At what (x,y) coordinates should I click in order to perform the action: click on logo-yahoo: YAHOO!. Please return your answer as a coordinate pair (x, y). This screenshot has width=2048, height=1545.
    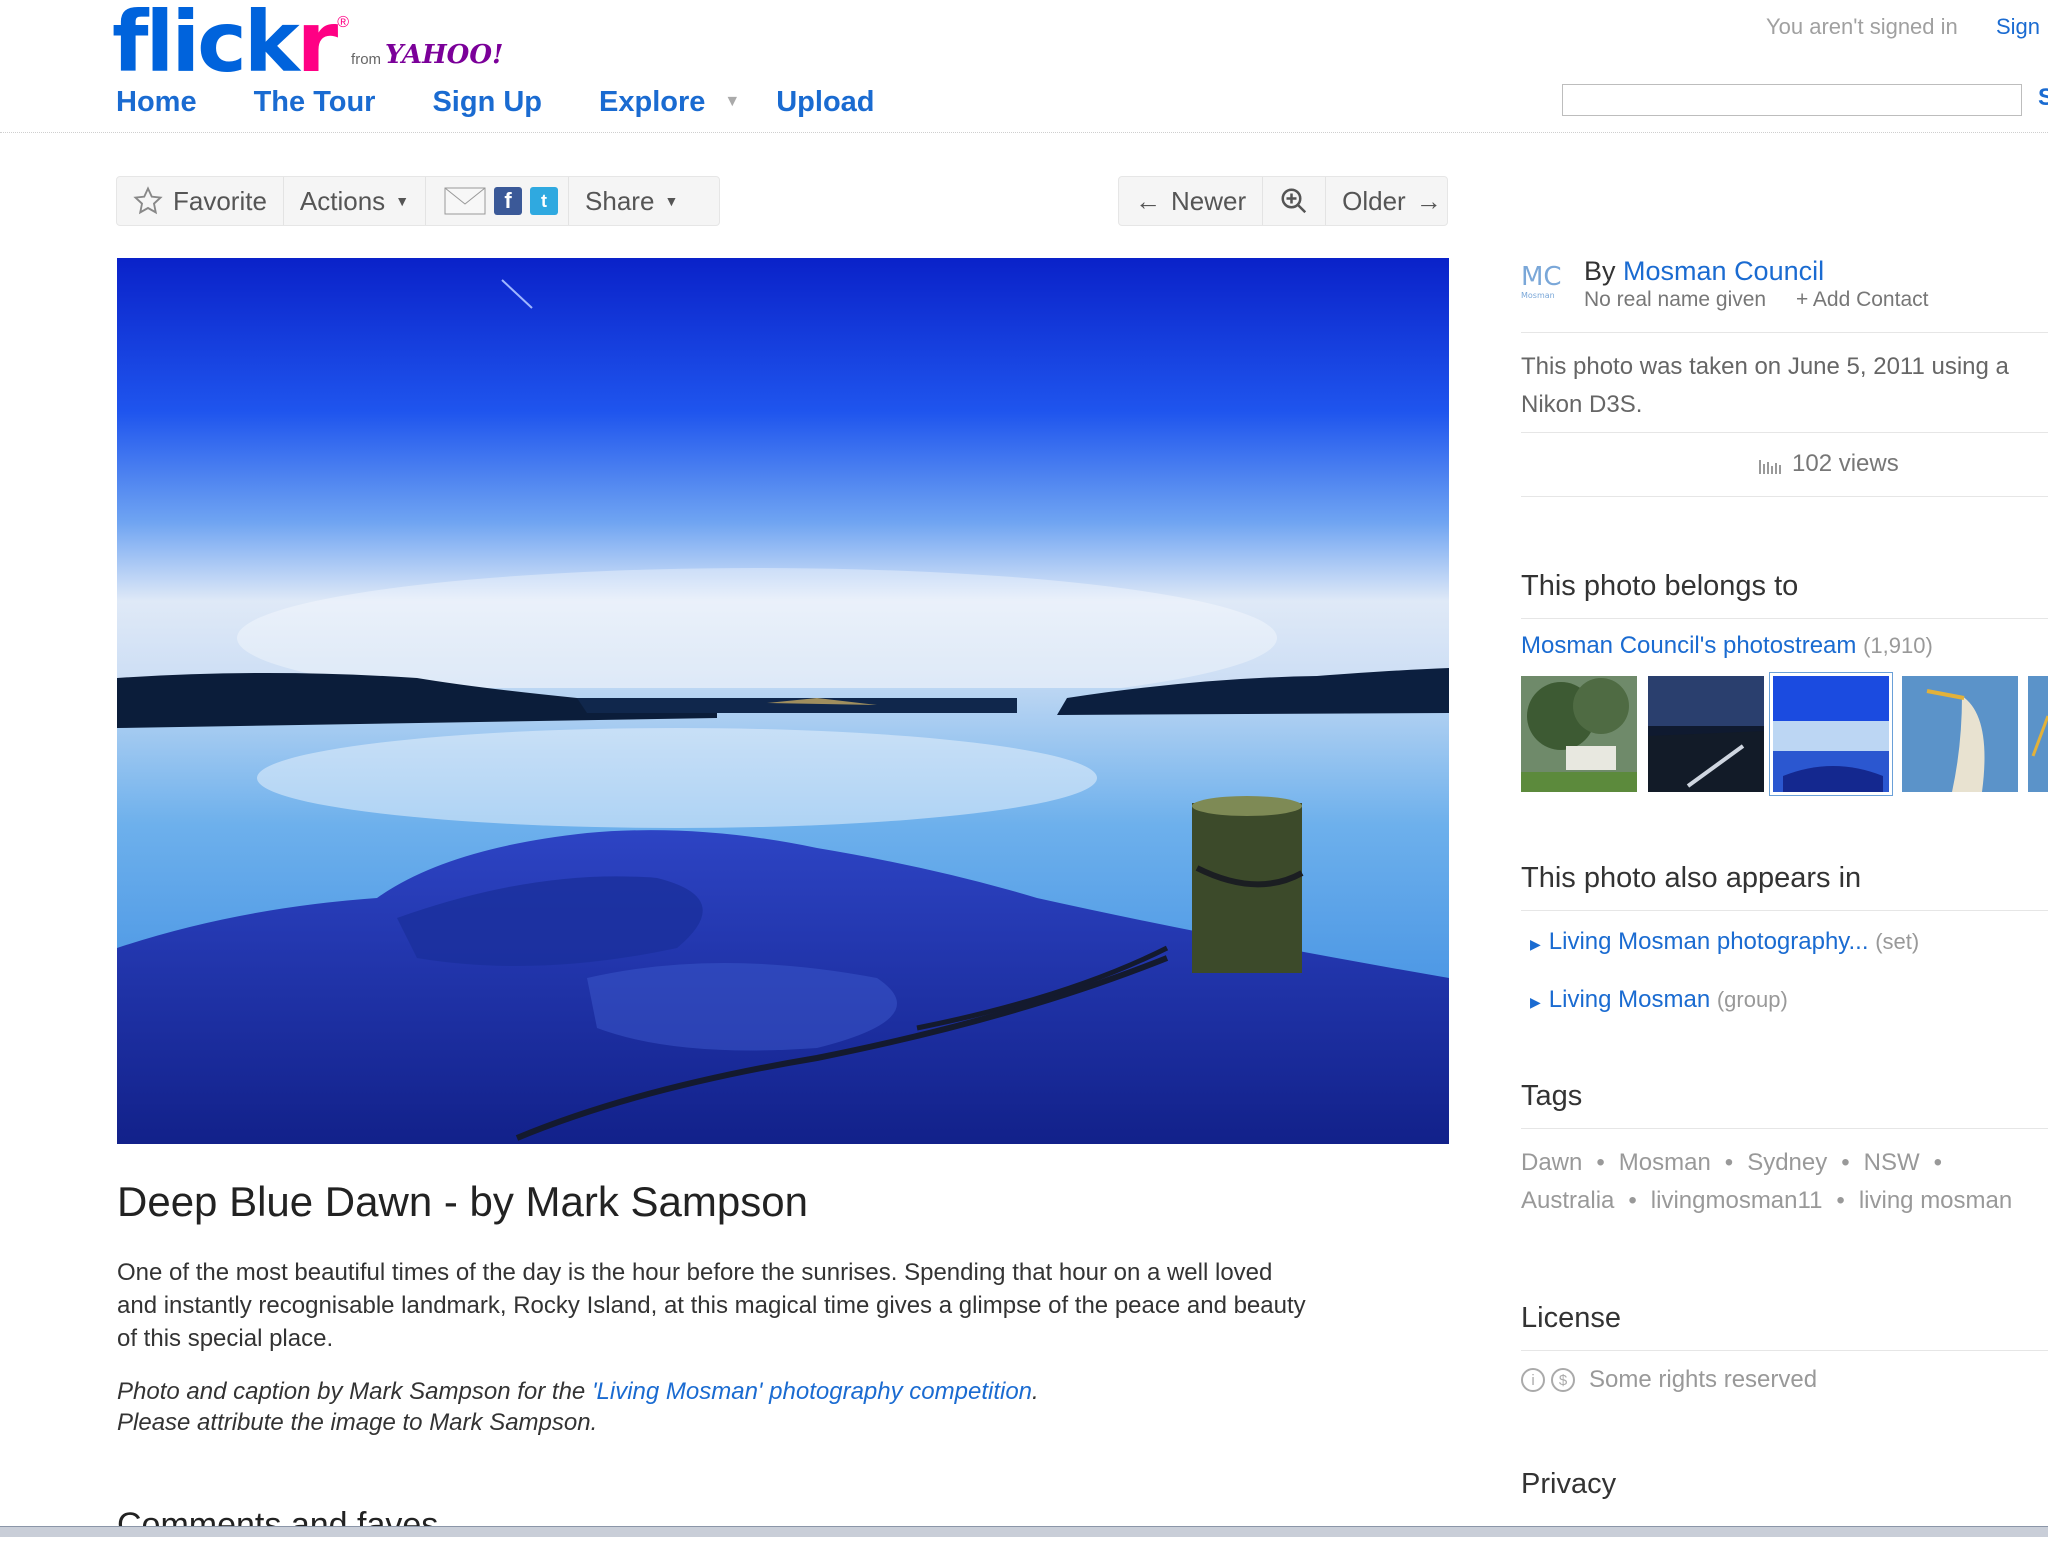
    Looking at the image, I should click on (444, 55).